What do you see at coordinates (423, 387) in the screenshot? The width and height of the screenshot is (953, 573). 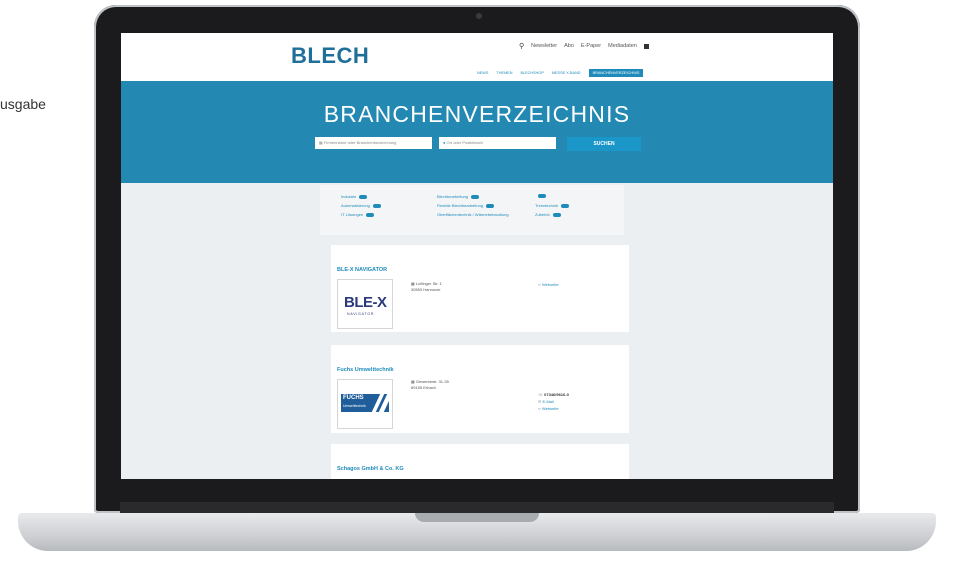 I see `address-line: 89155 Erbach` at bounding box center [423, 387].